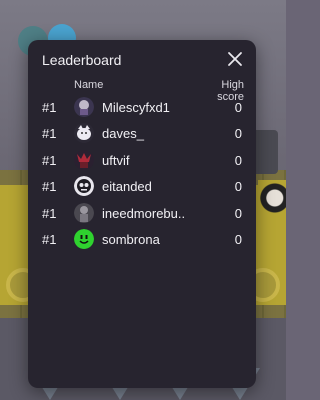 The image size is (320, 400). Describe the element at coordinates (84, 133) in the screenshot. I see `avatar-white-cat-icon` at that location.